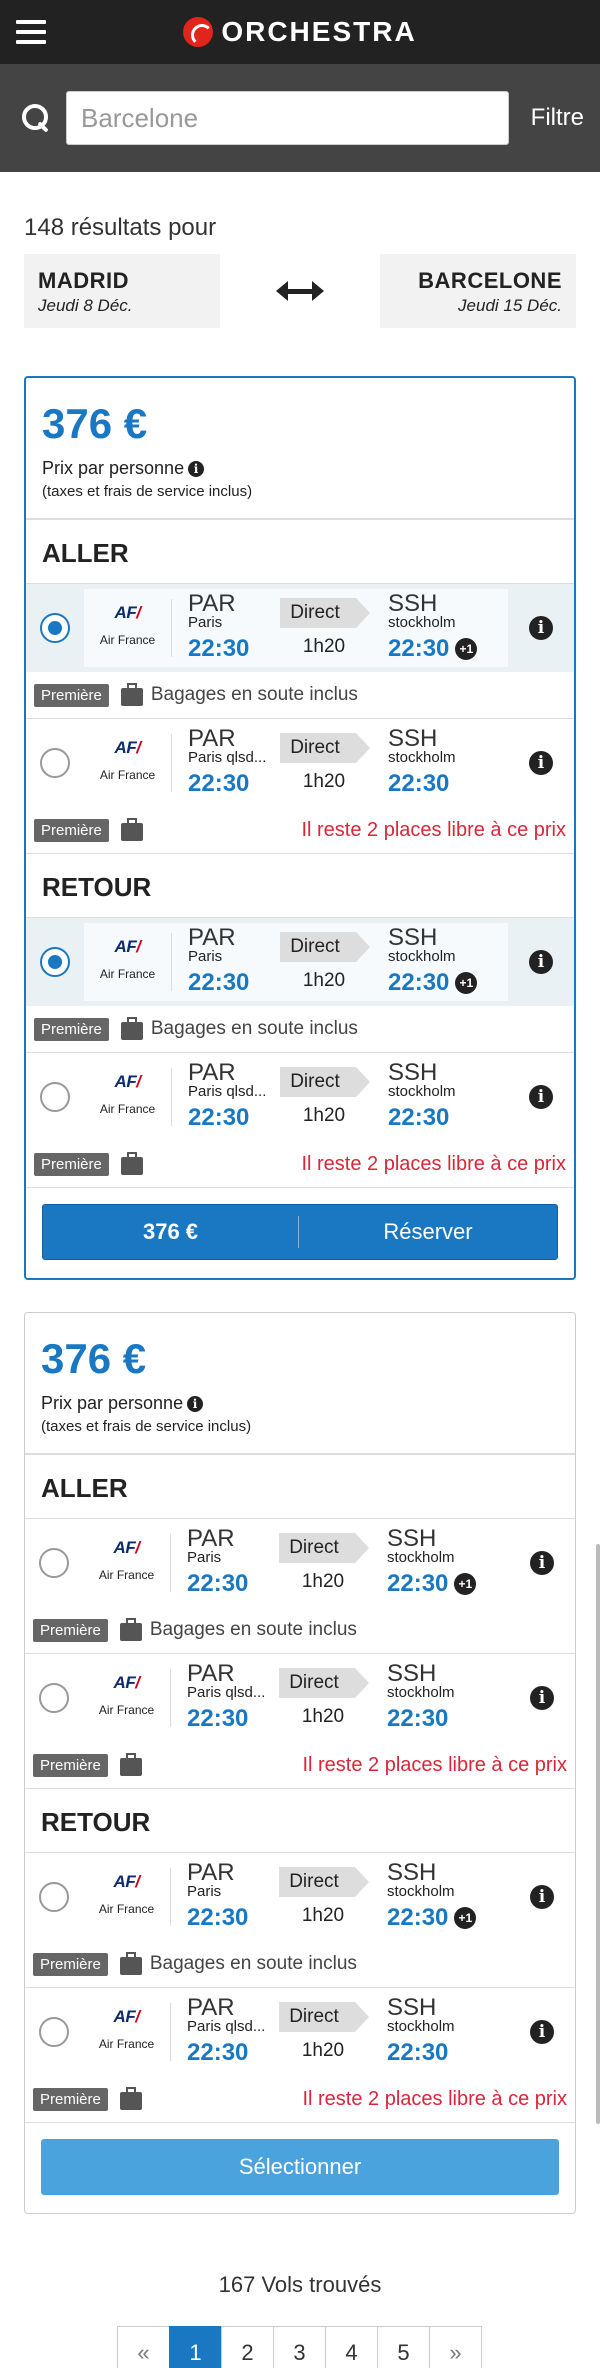 This screenshot has width=600, height=2368. What do you see at coordinates (113, 468) in the screenshot?
I see `price-per-person-label: Prix par personne` at bounding box center [113, 468].